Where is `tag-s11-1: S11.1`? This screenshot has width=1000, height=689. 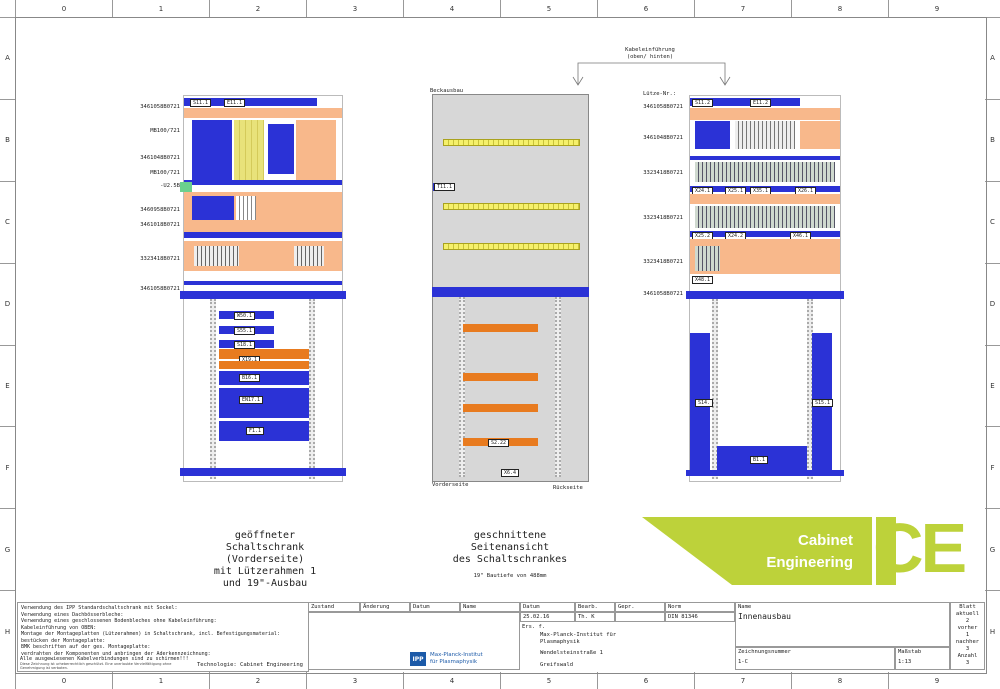
tag-s11-1: S11.1 is located at coordinates (201, 103).